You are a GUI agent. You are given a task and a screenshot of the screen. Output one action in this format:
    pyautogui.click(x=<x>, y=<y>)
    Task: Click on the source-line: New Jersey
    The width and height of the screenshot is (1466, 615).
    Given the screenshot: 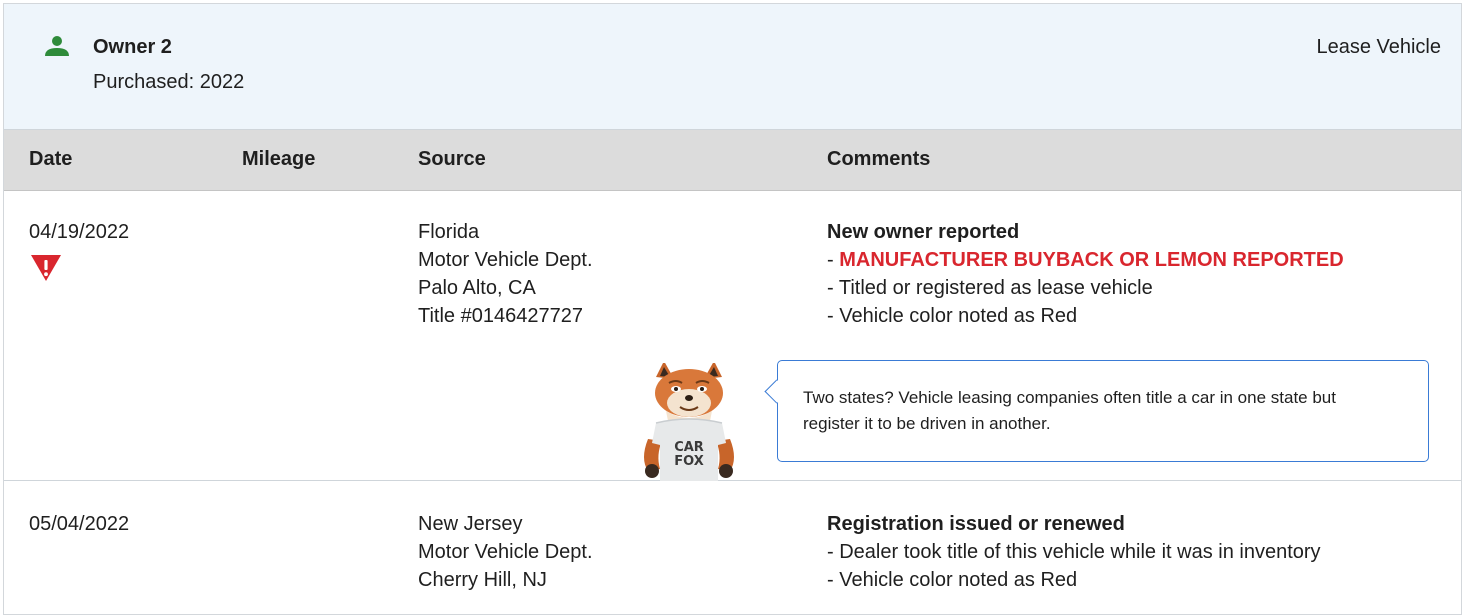 What is the action you would take?
    pyautogui.click(x=470, y=524)
    